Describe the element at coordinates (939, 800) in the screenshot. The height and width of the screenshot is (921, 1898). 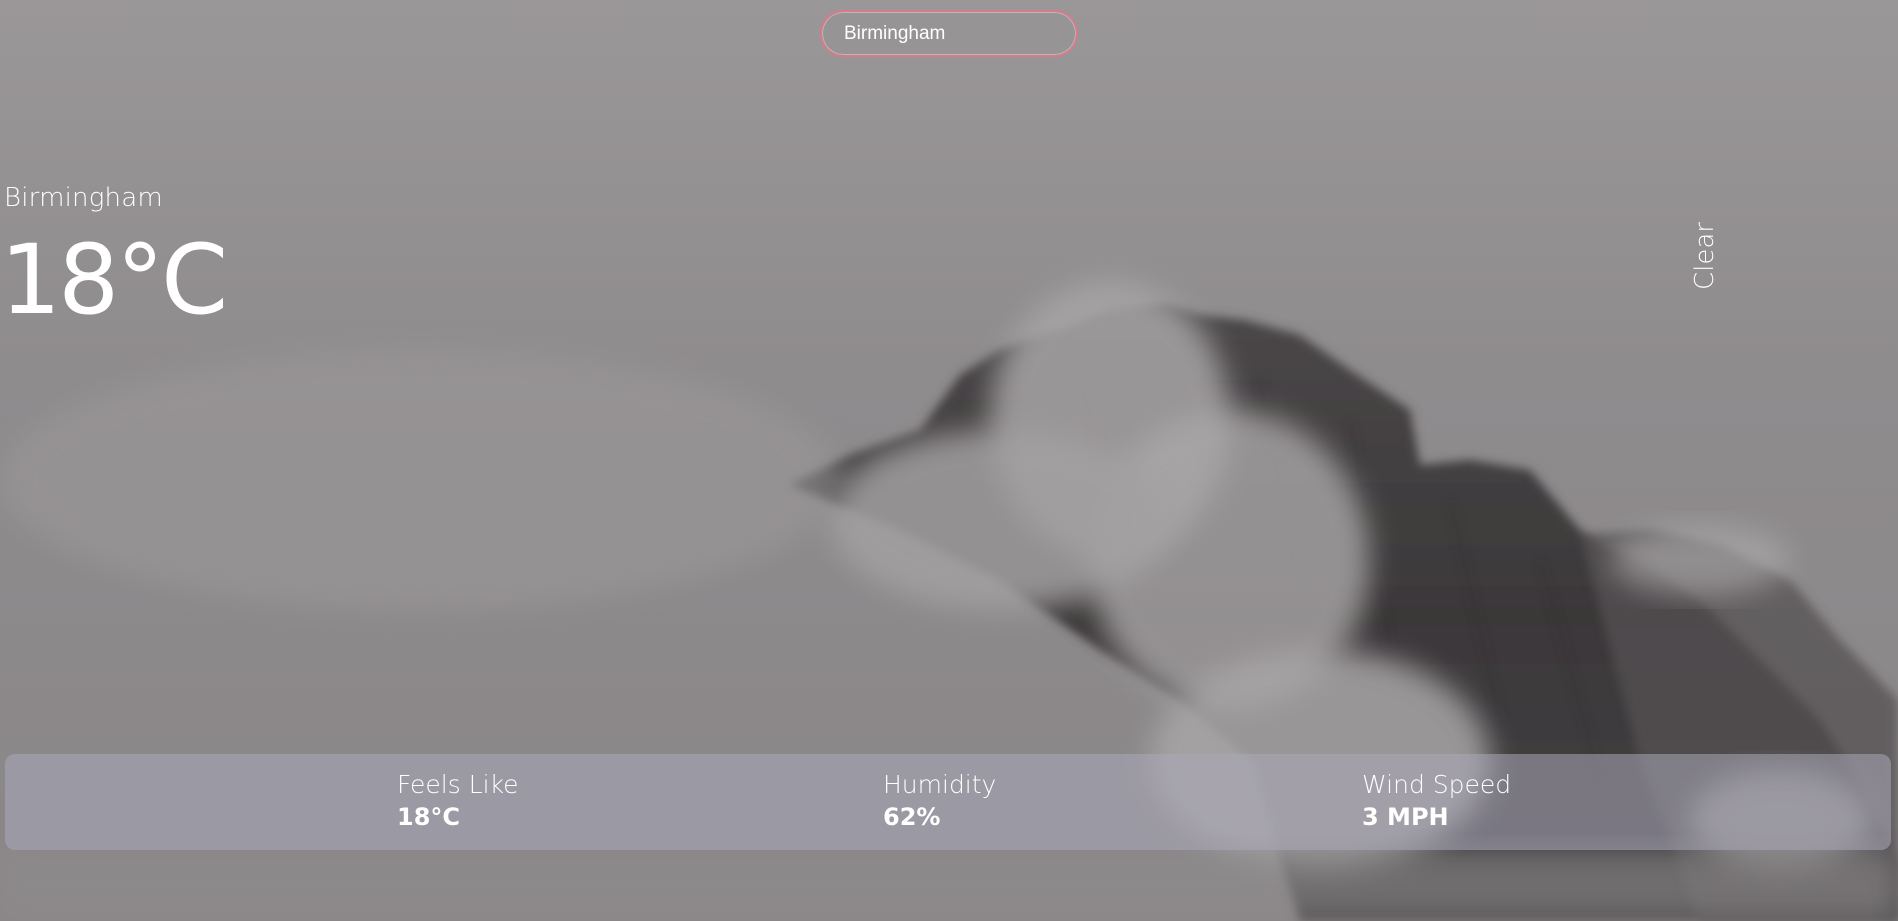
I see `humidity-stat: Humidity 62%` at that location.